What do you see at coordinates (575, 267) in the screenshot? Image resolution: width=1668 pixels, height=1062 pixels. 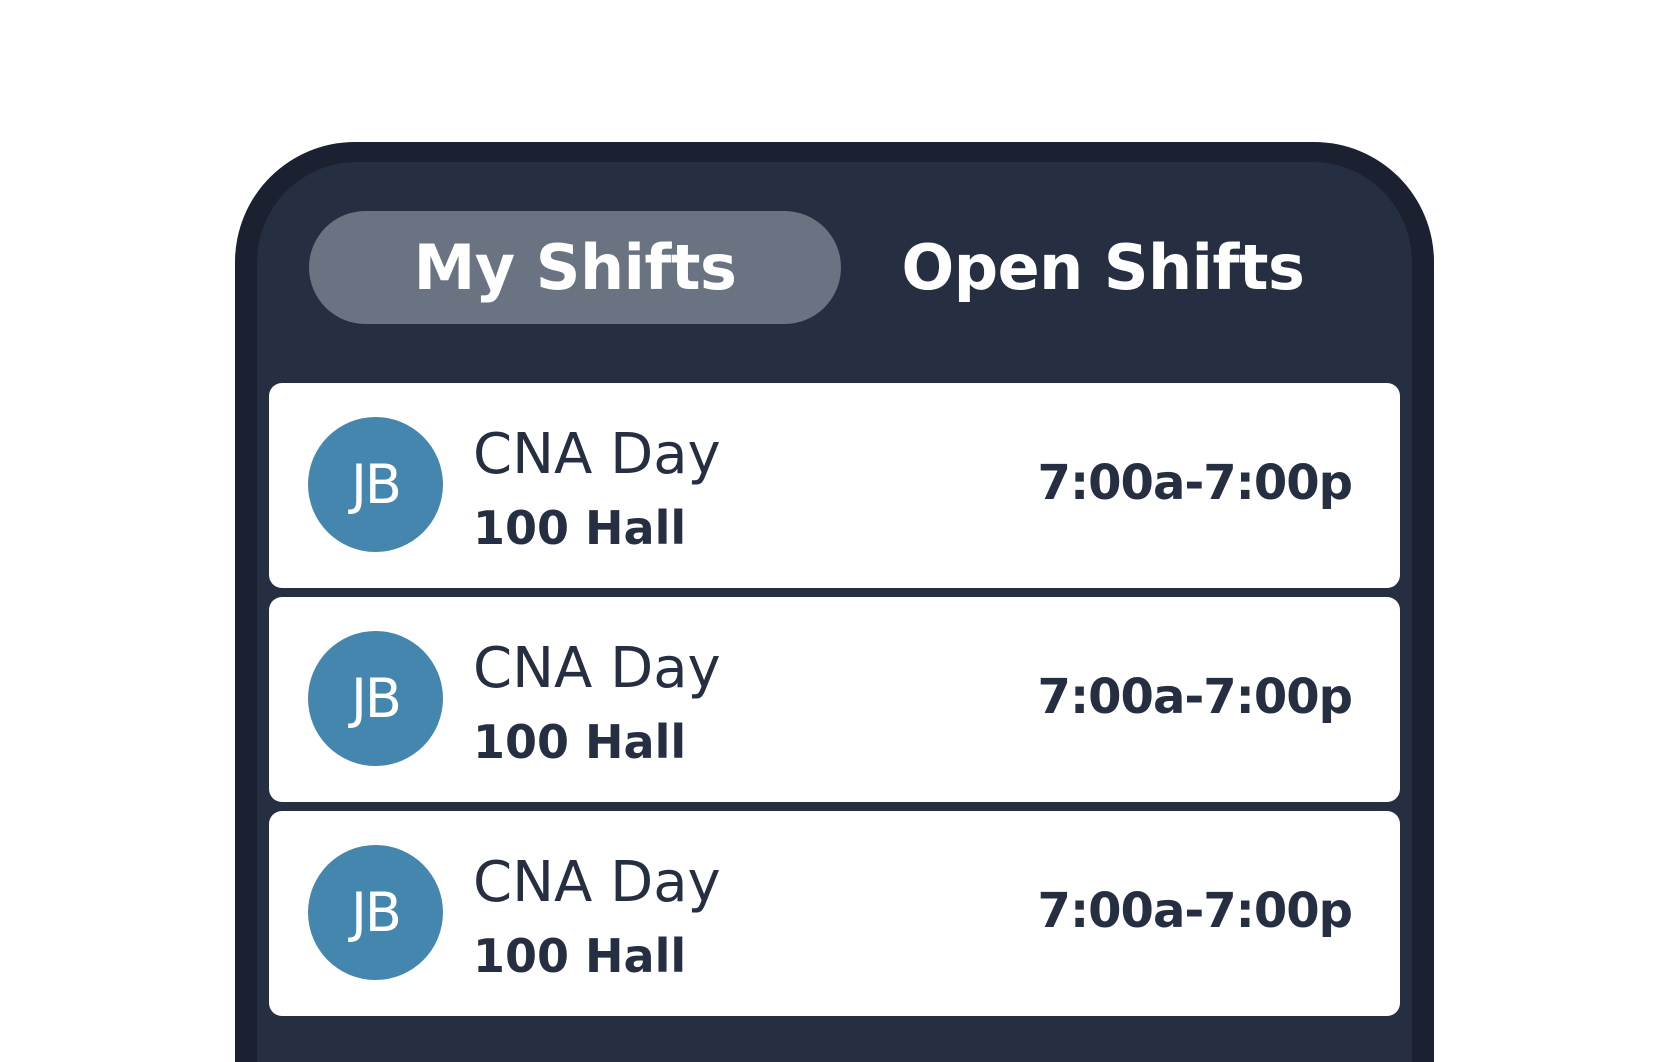 I see `tab-my-shifts: My Shifts` at bounding box center [575, 267].